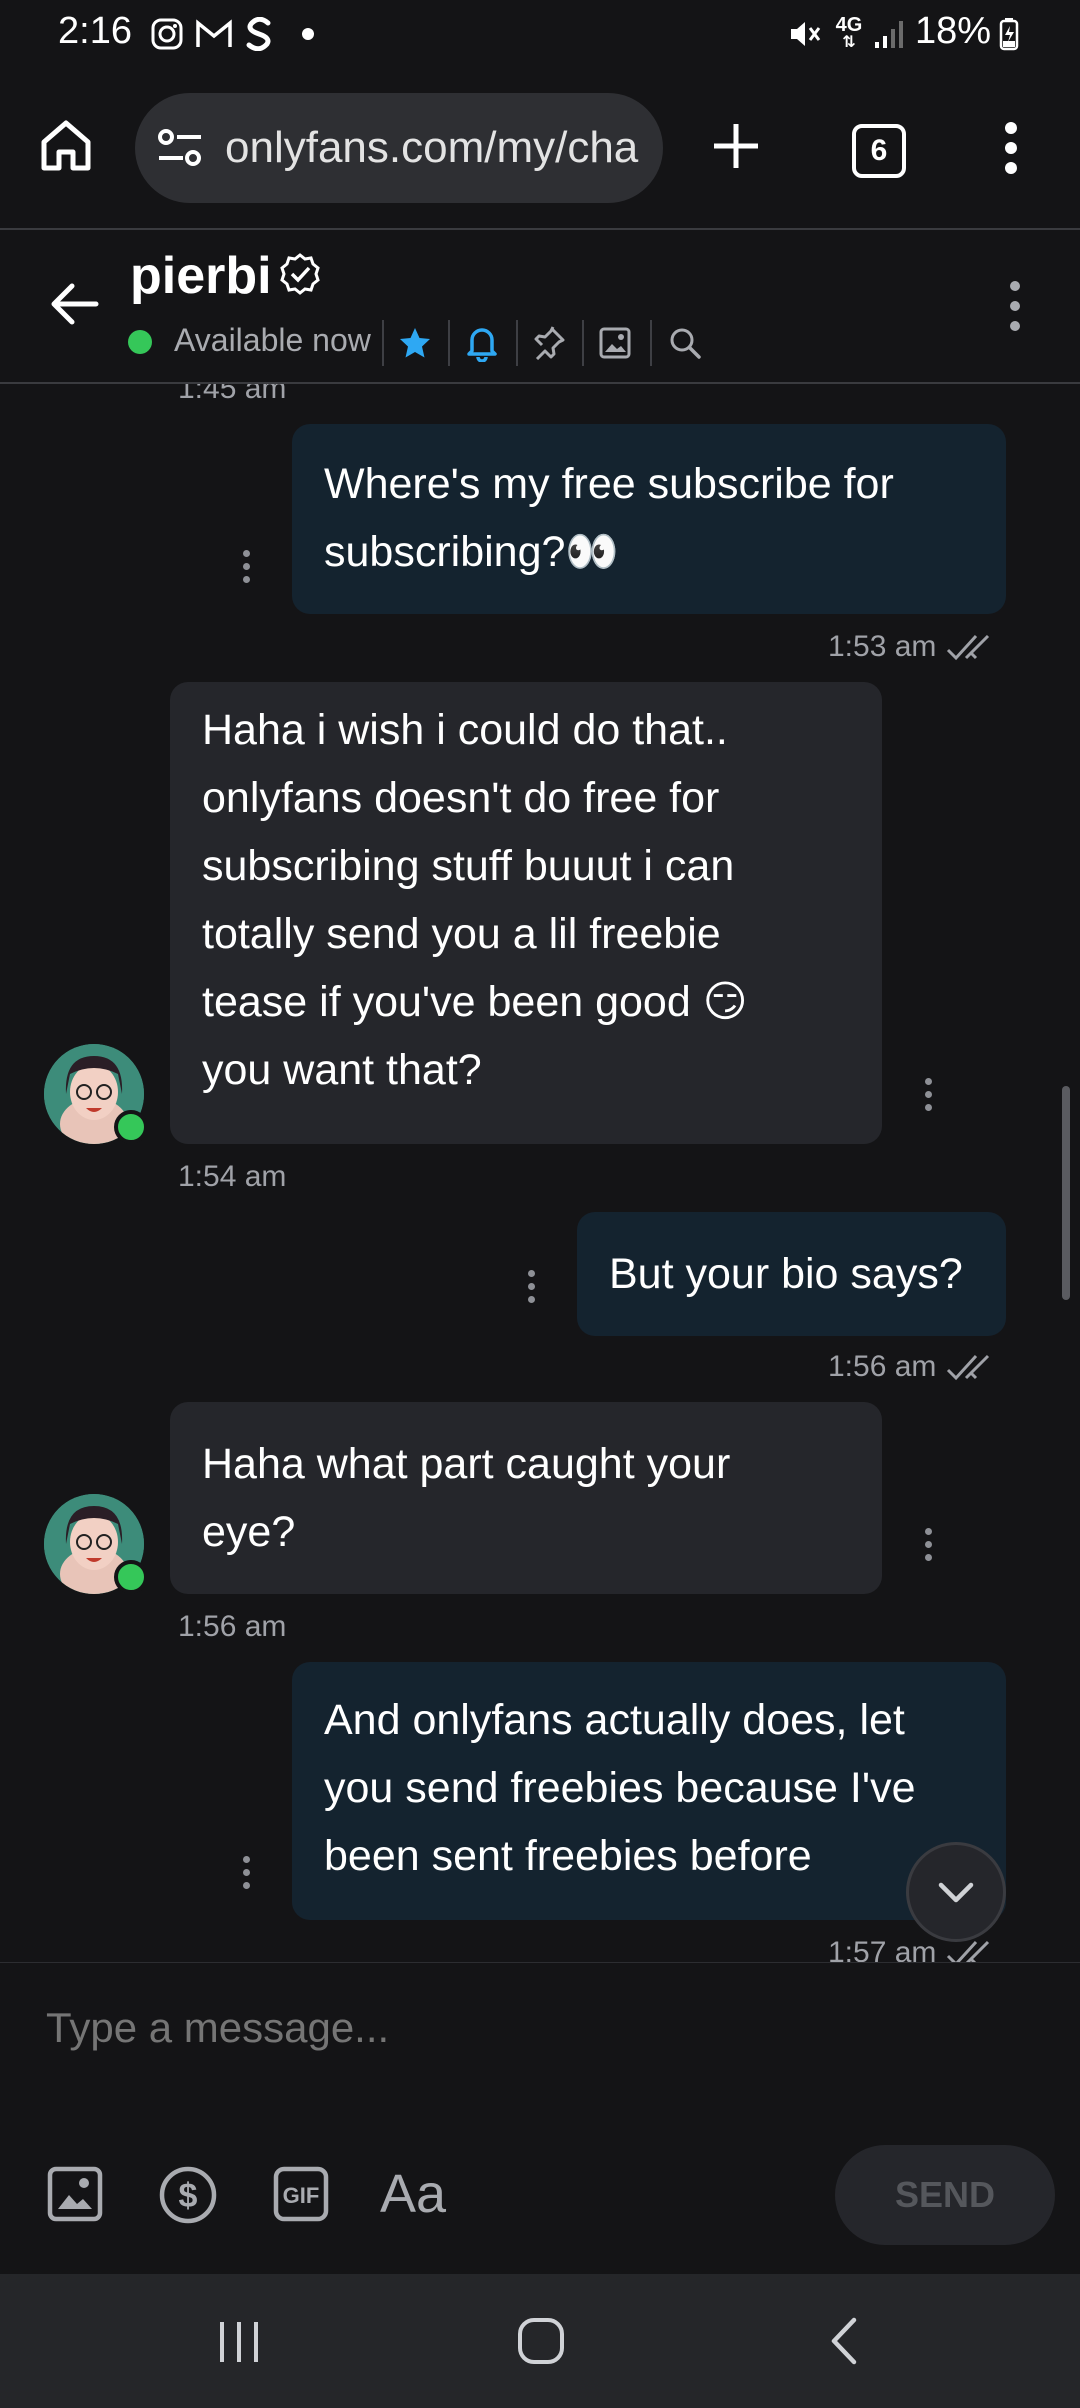  Describe the element at coordinates (804, 34) in the screenshot. I see `mute-icon` at that location.